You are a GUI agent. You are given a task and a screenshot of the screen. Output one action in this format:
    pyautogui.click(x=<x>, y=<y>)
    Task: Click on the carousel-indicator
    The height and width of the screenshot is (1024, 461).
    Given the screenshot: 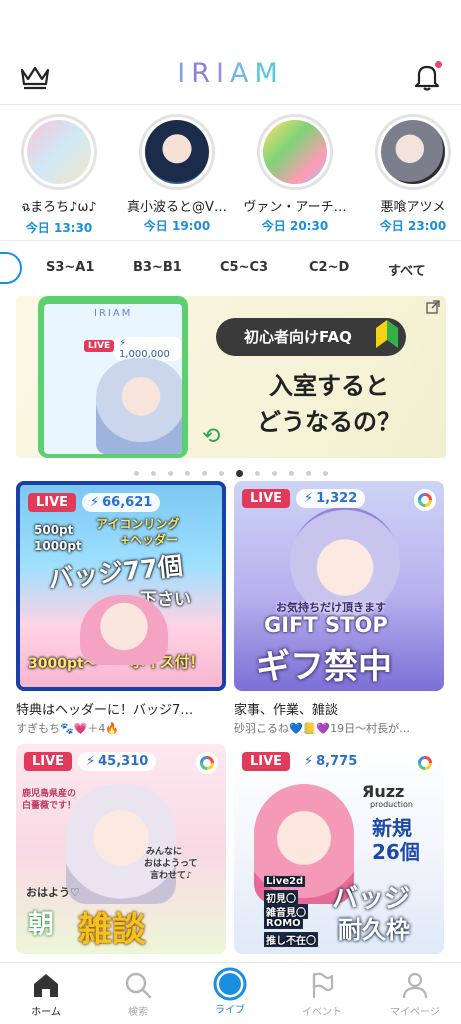 What is the action you would take?
    pyautogui.click(x=230, y=470)
    